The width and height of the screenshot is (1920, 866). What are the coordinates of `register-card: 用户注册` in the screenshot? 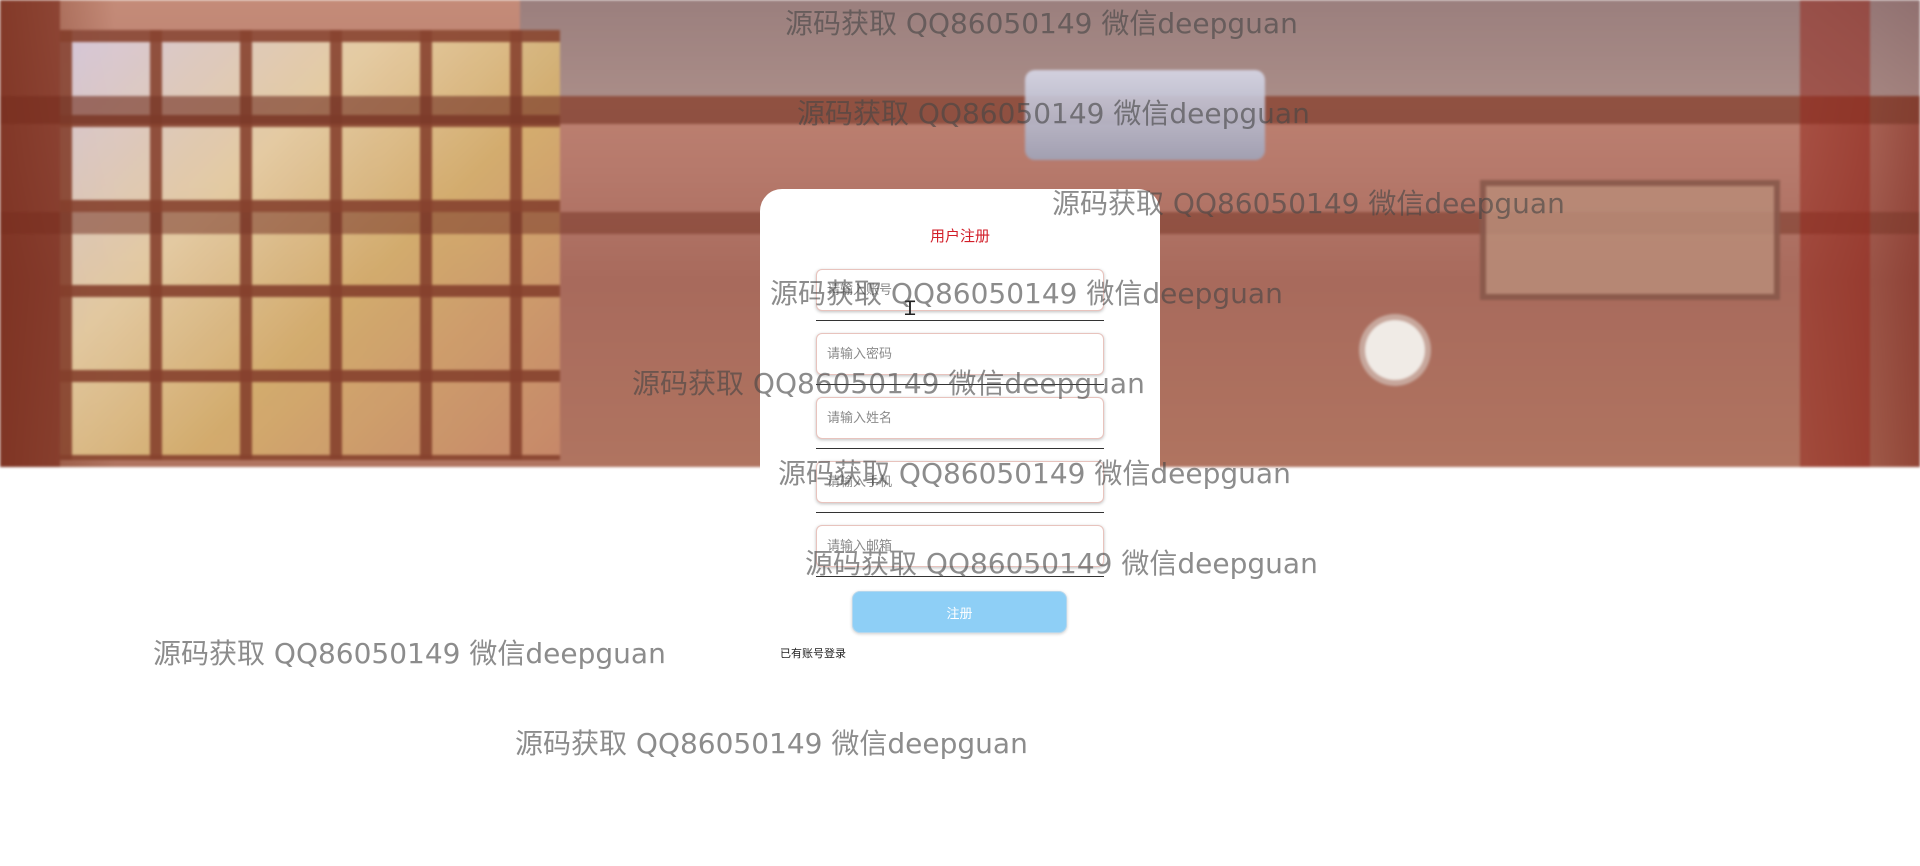 It's located at (960, 386).